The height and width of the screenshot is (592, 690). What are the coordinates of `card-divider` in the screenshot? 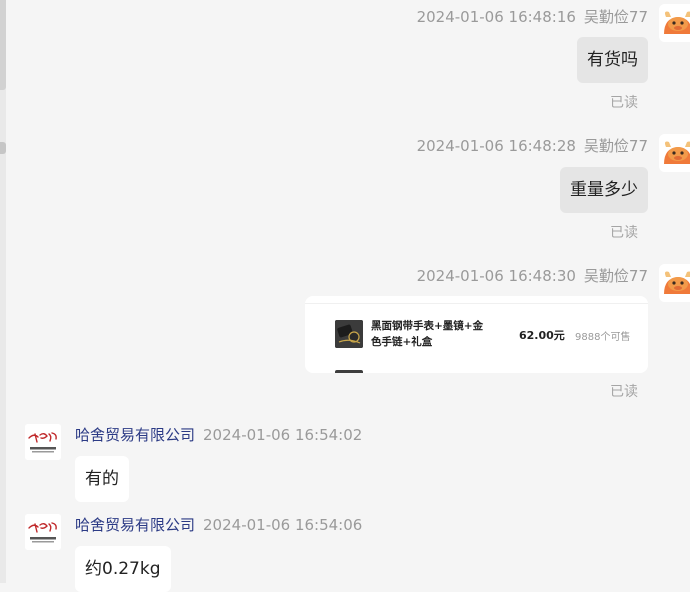 It's located at (476, 303).